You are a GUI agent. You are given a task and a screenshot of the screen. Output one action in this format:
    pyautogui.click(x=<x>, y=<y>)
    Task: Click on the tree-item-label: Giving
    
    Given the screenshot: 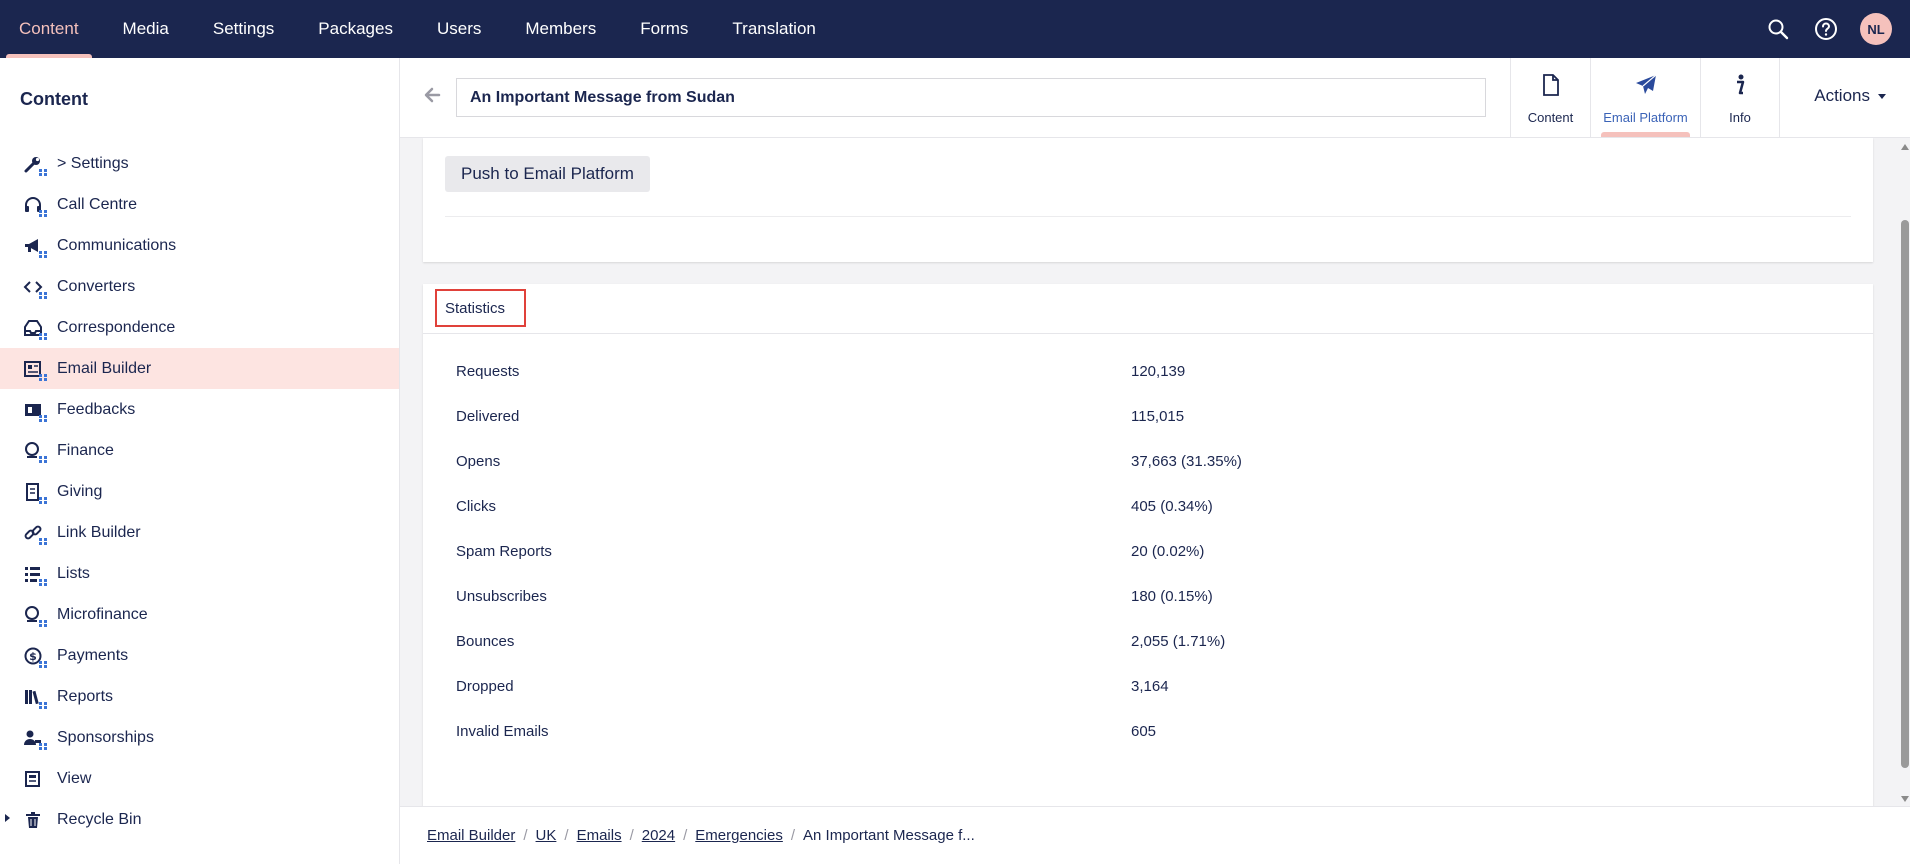 What is the action you would take?
    pyautogui.click(x=80, y=491)
    